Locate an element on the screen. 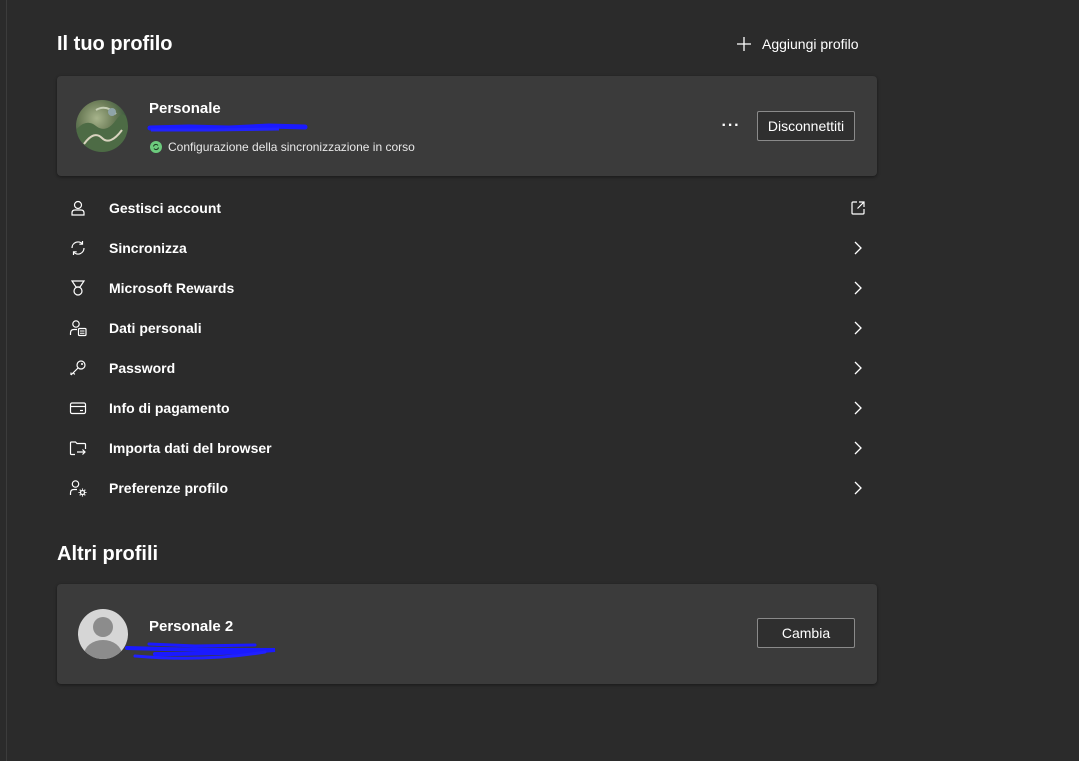  add-profile-label: Aggiungi profilo is located at coordinates (810, 44).